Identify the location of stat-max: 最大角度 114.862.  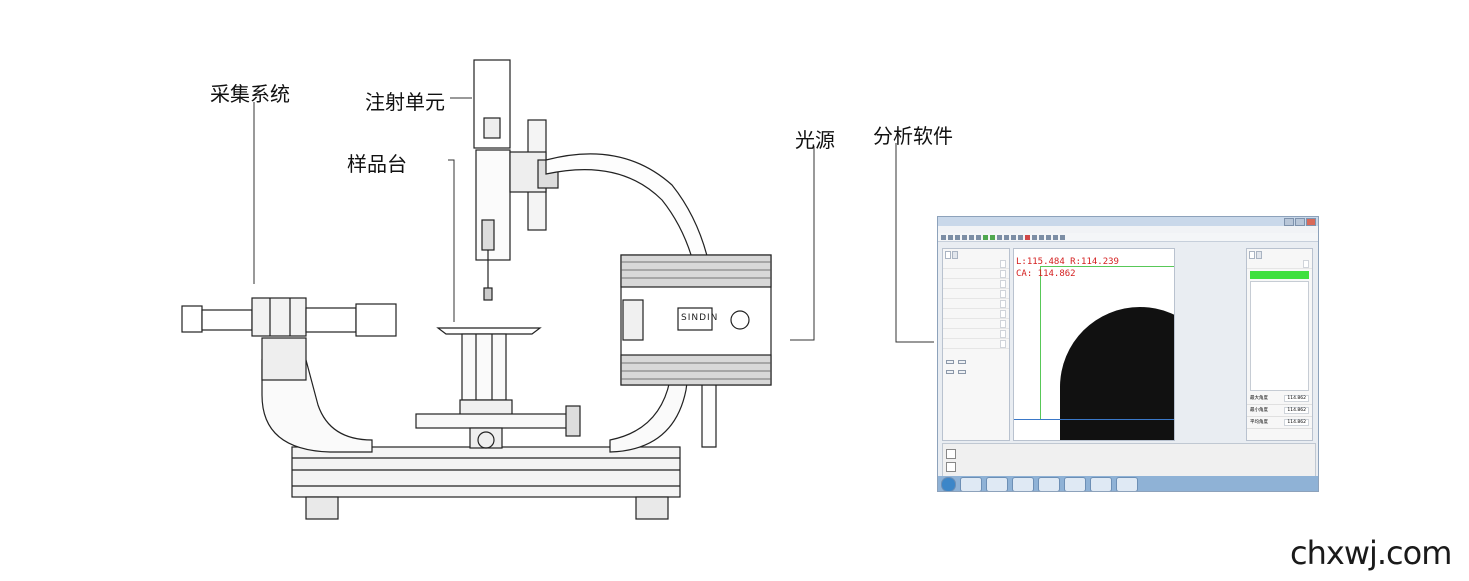
(1279, 399).